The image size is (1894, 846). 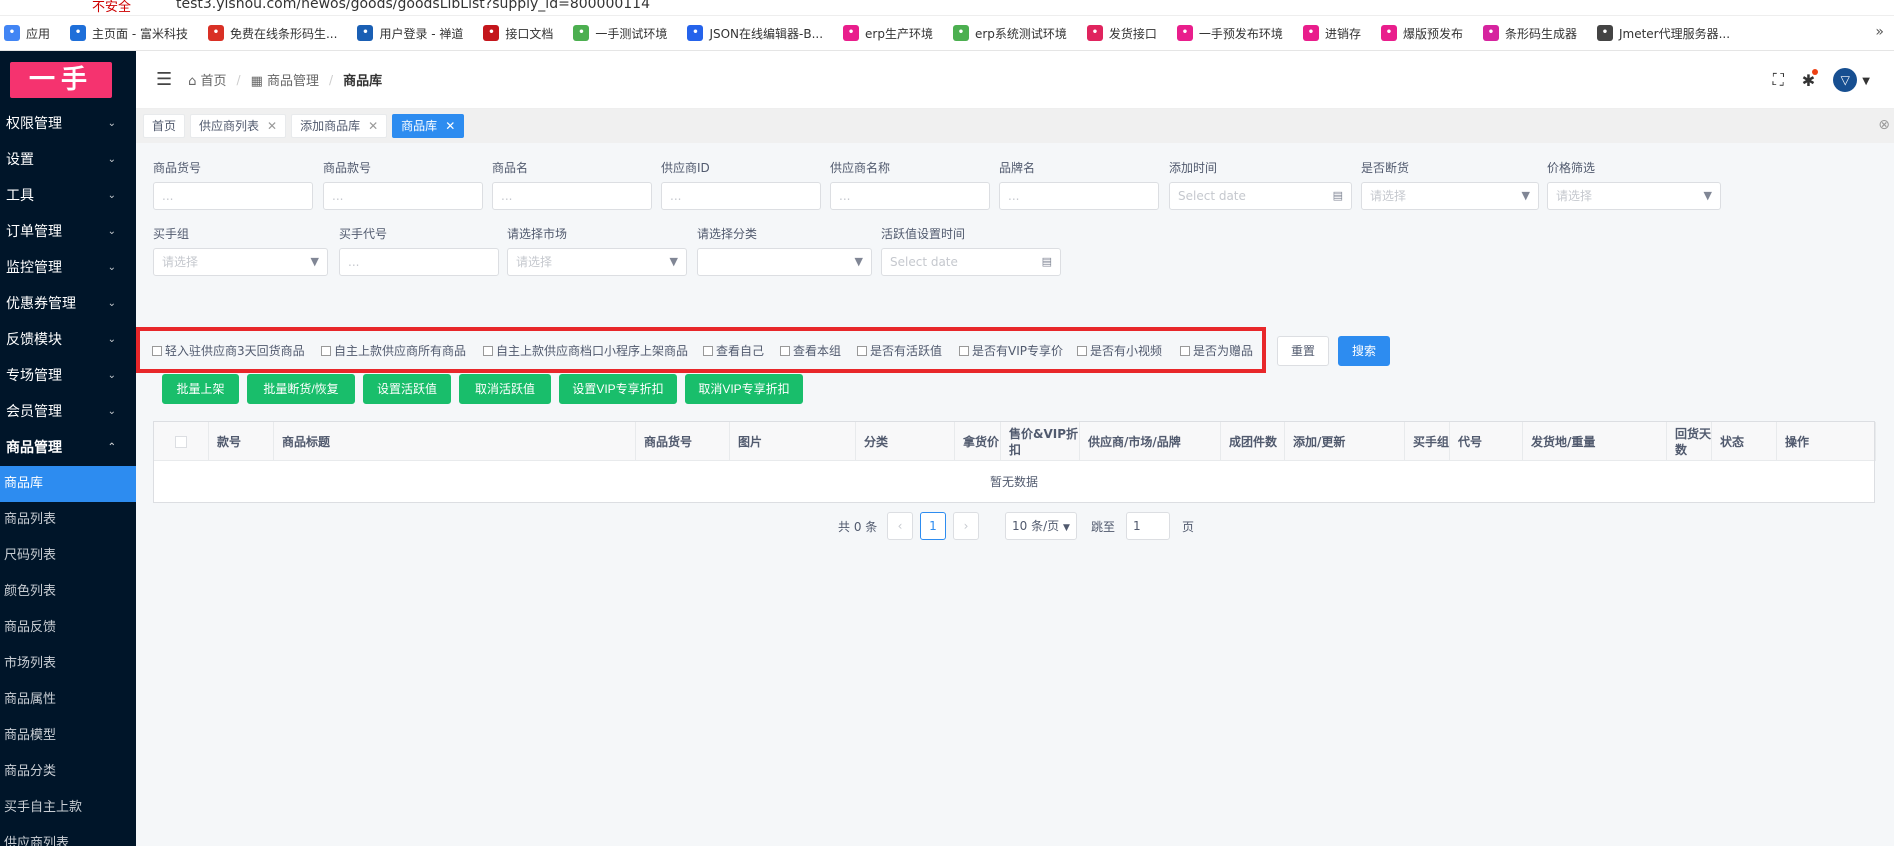 What do you see at coordinates (68, 304) in the screenshot?
I see `sidebar-menu-item: 优惠券管理 ⌄` at bounding box center [68, 304].